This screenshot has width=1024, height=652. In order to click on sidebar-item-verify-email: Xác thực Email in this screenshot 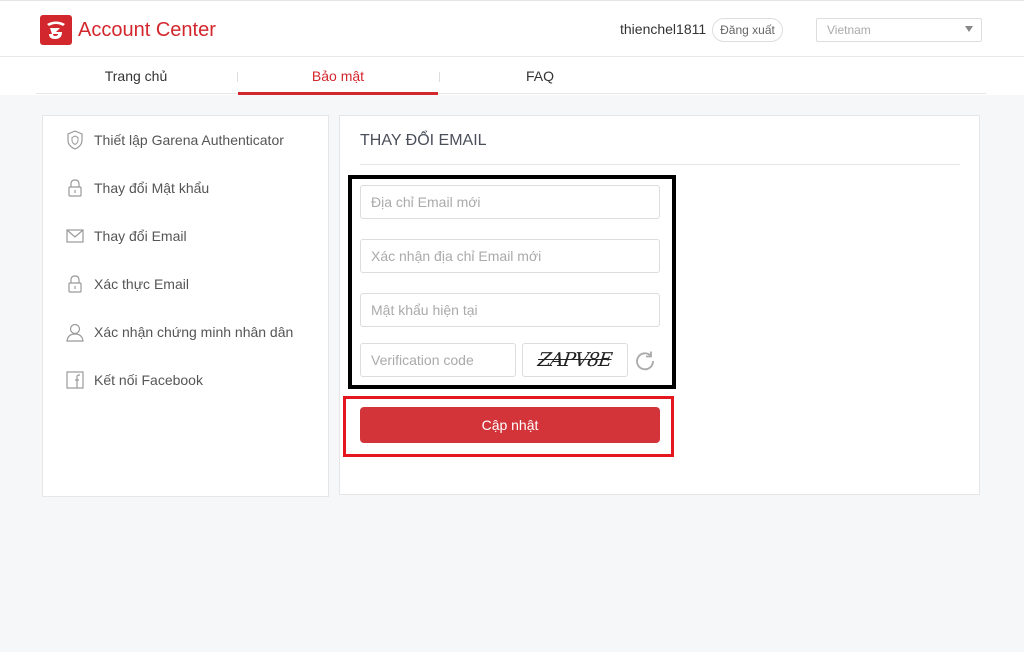, I will do `click(127, 284)`.